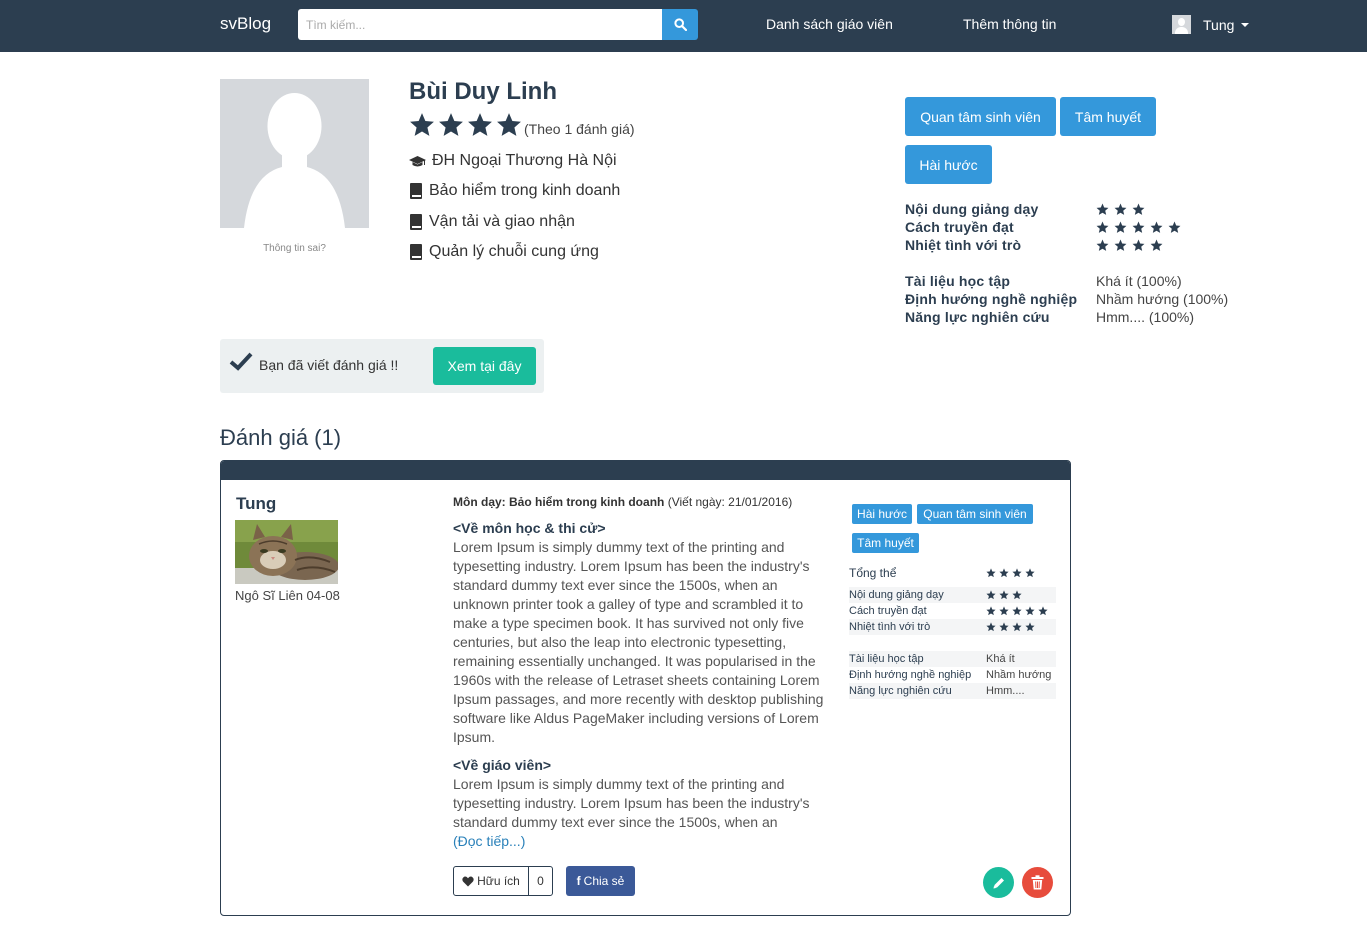  Describe the element at coordinates (1043, 245) in the screenshot. I see `criteria-row: Nhiệt tình với trò` at that location.